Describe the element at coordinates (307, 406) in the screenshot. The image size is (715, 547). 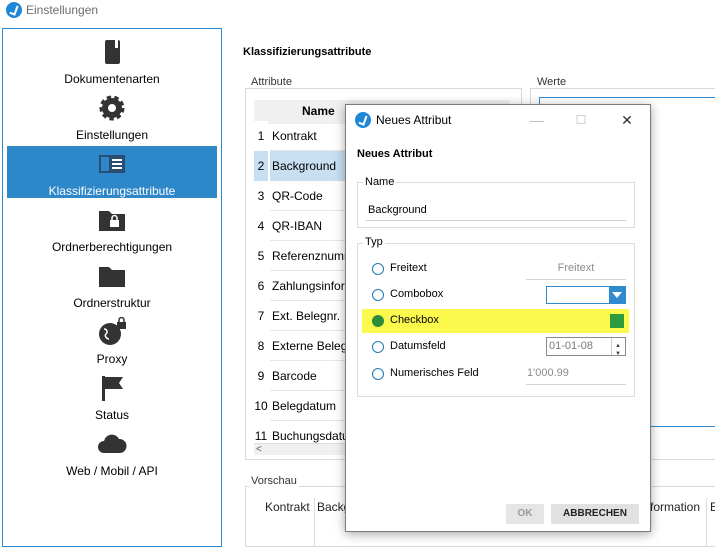
I see `table-row: 10 Belegdatum` at that location.